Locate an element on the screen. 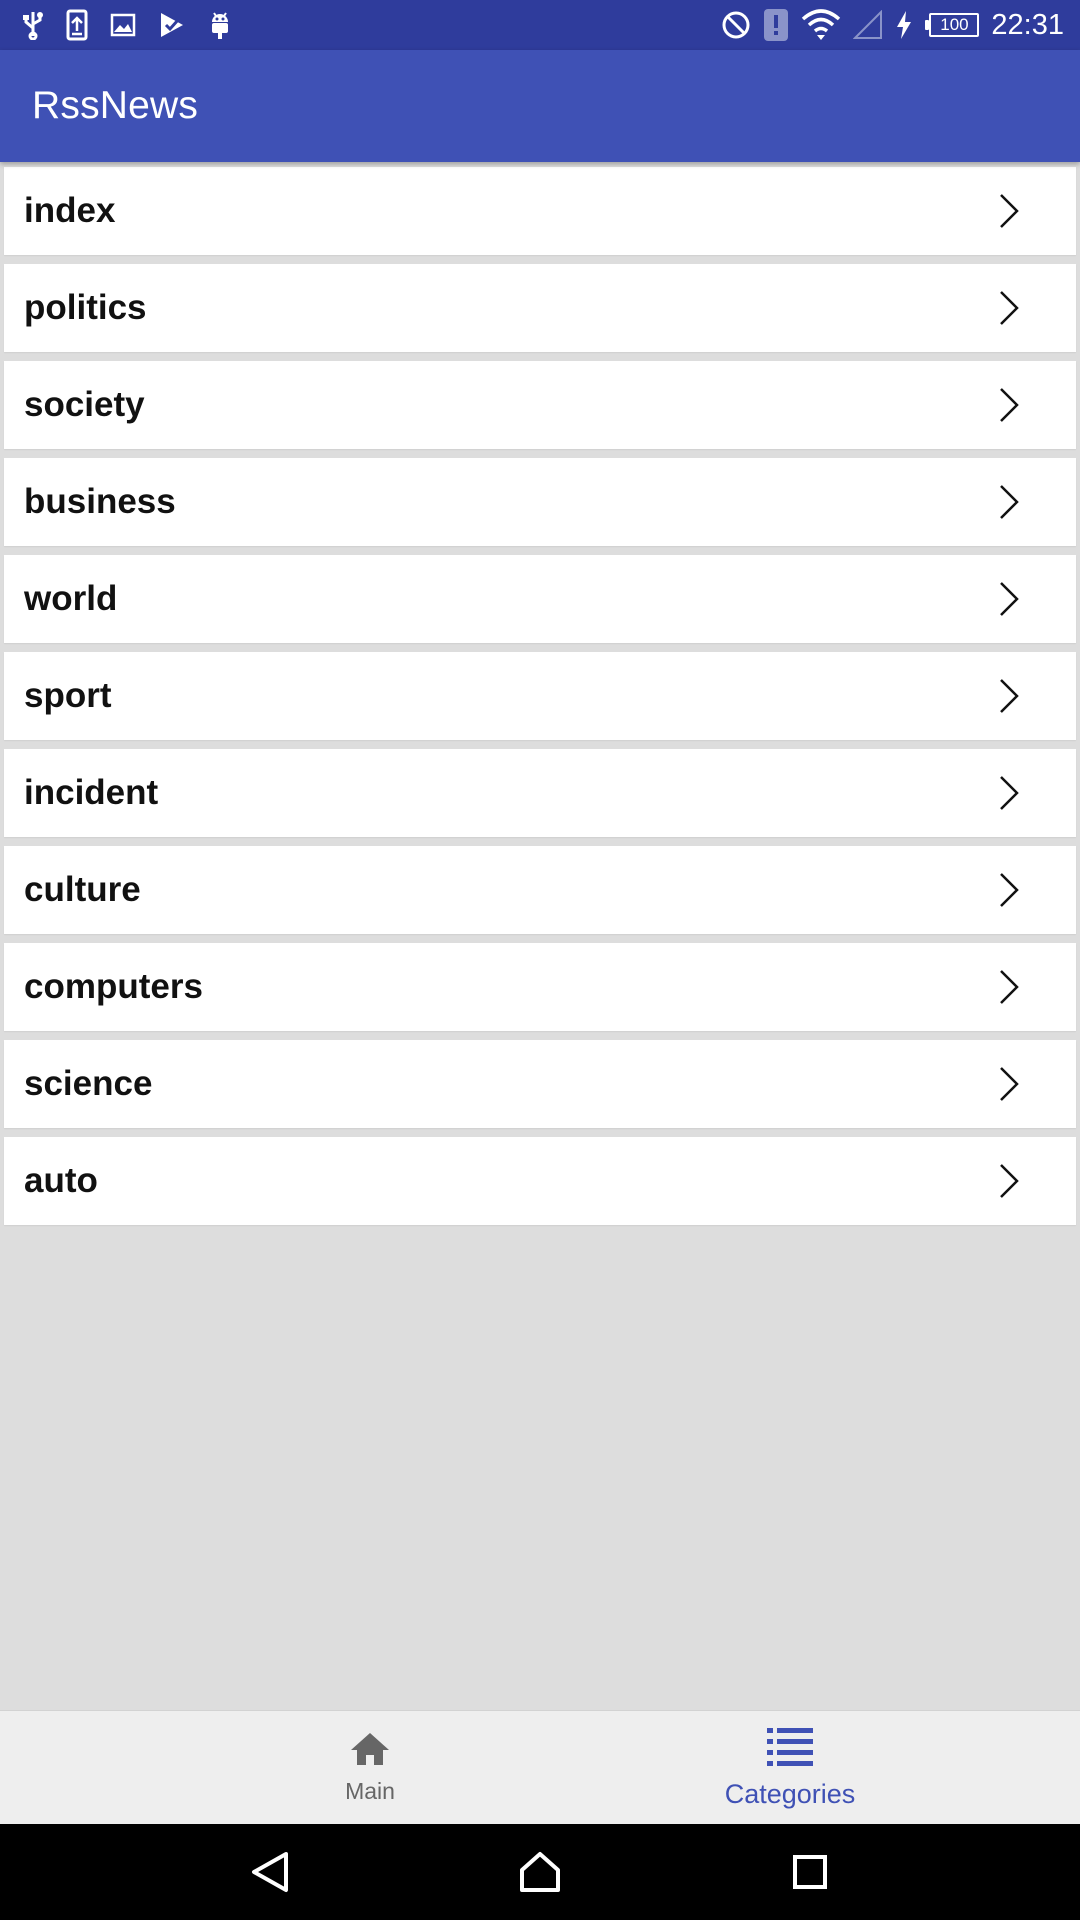 Image resolution: width=1080 pixels, height=1920 pixels. charging-icon is located at coordinates (904, 25).